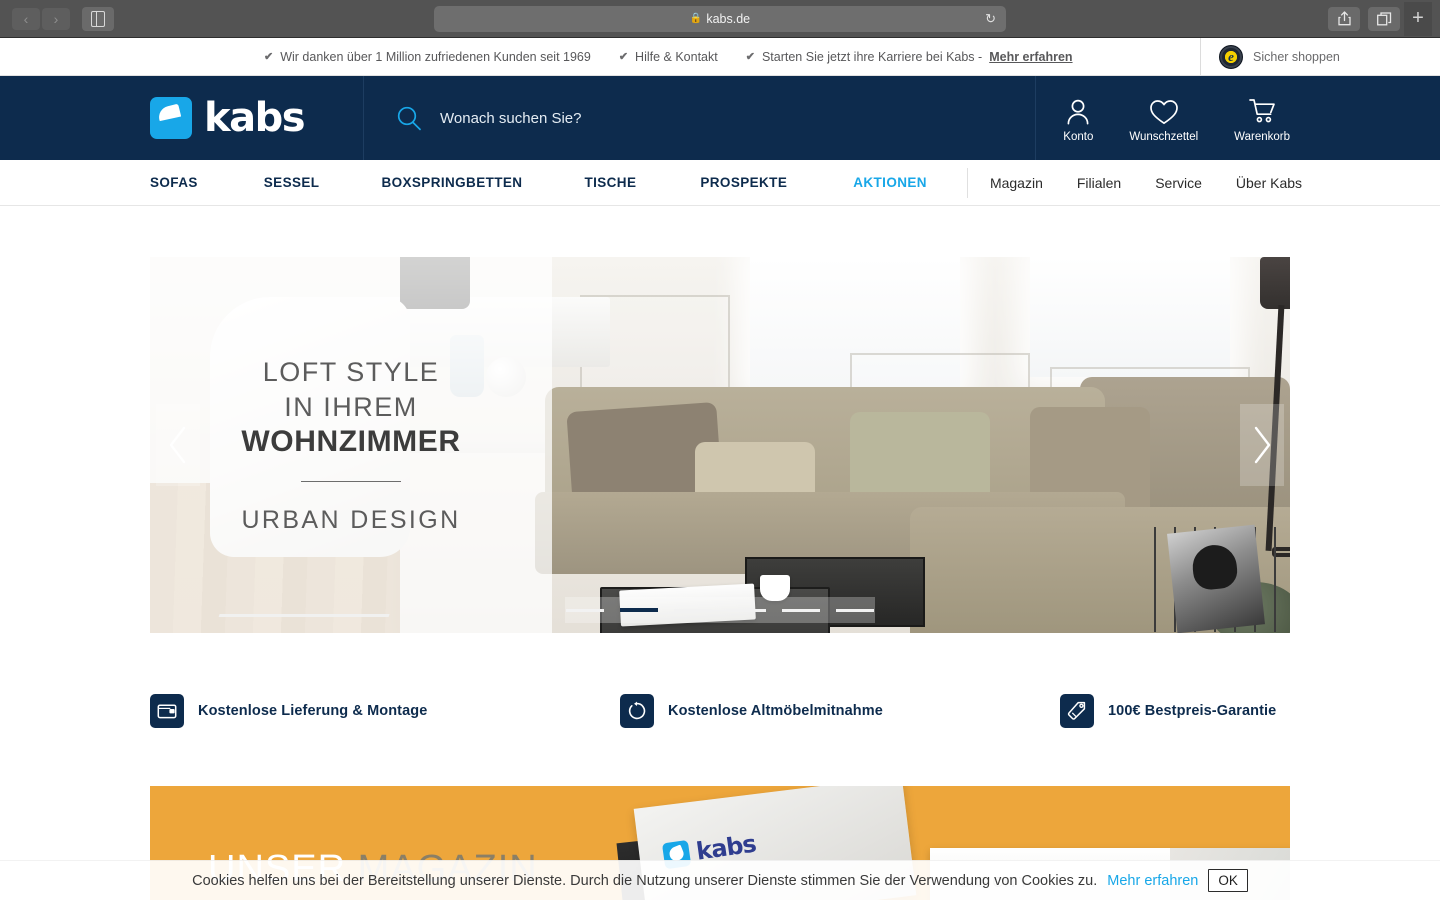 Image resolution: width=1440 pixels, height=900 pixels. I want to click on usp-lieferung-label: Kostenlose Lieferung & Montage, so click(313, 711).